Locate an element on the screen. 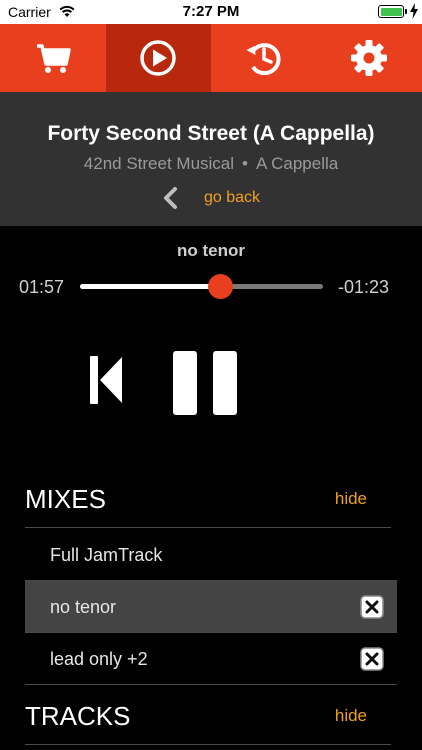 This screenshot has width=422, height=750. go-back-button: go back is located at coordinates (211, 198).